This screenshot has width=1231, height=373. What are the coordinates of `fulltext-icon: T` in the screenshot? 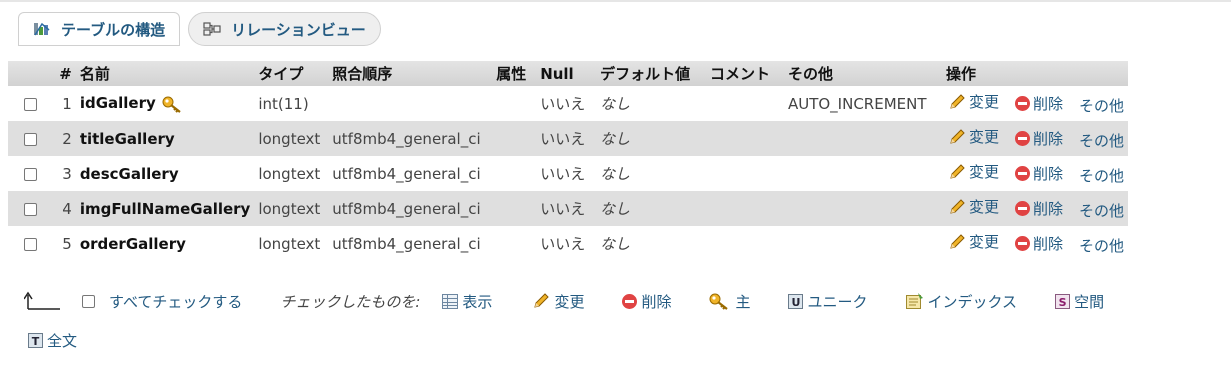 It's located at (35, 340).